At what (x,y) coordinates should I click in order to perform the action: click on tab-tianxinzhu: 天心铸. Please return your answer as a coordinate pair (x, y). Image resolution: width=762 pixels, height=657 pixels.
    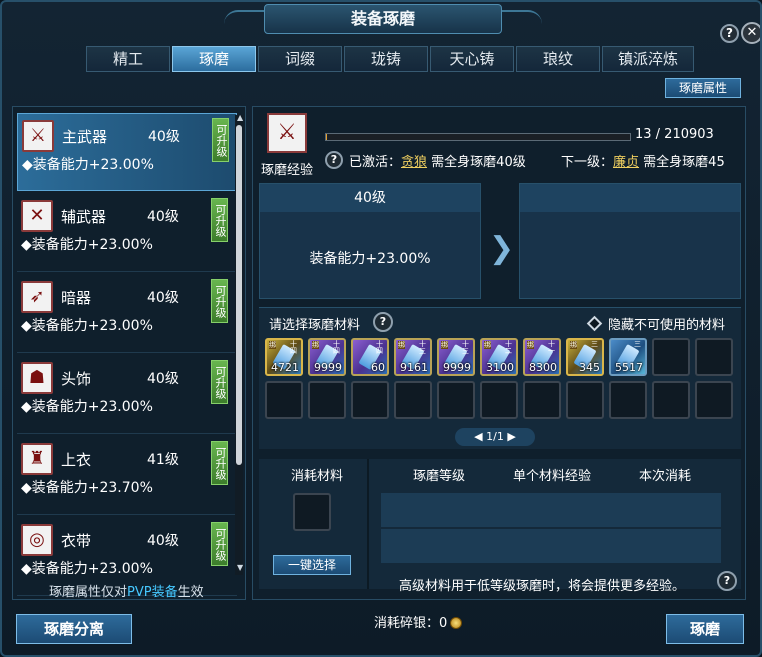
    Looking at the image, I should click on (472, 59).